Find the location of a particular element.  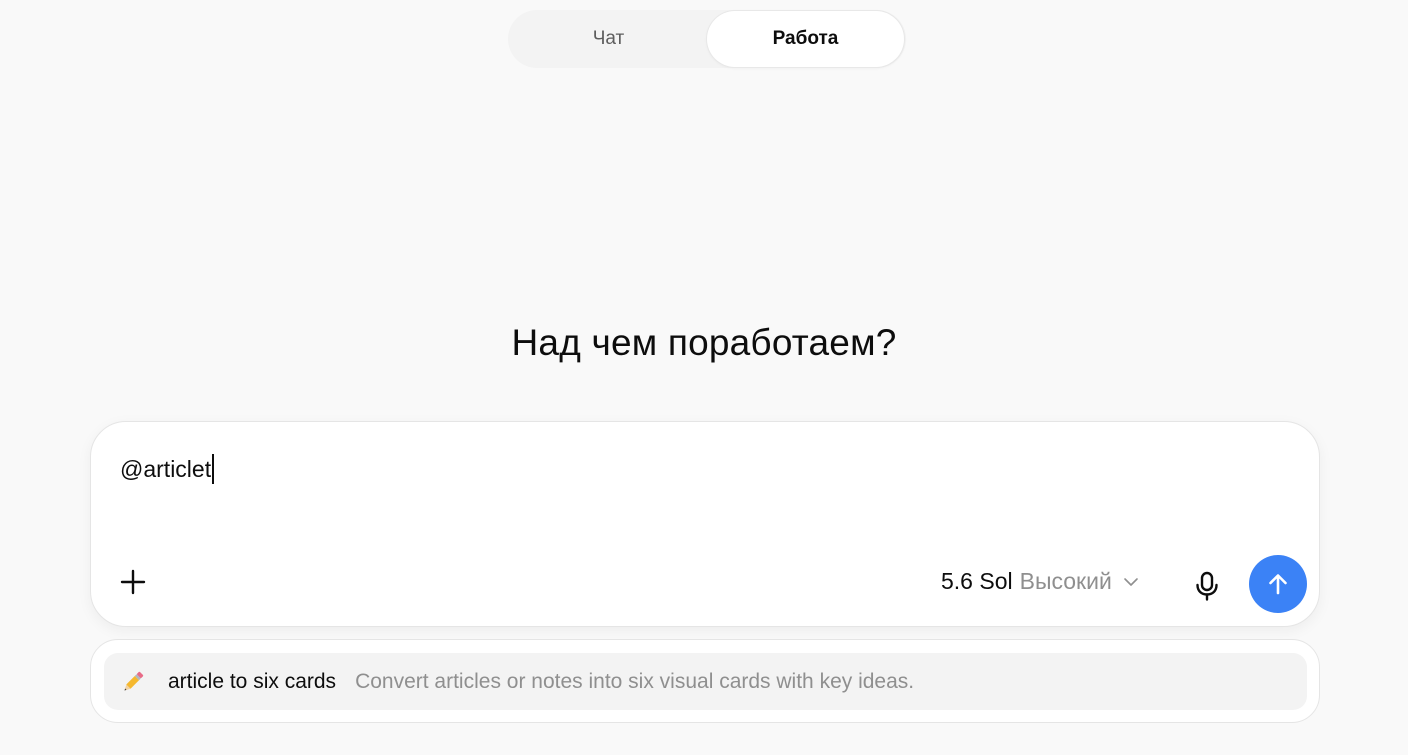

model-effort: Высокий is located at coordinates (1065, 581).